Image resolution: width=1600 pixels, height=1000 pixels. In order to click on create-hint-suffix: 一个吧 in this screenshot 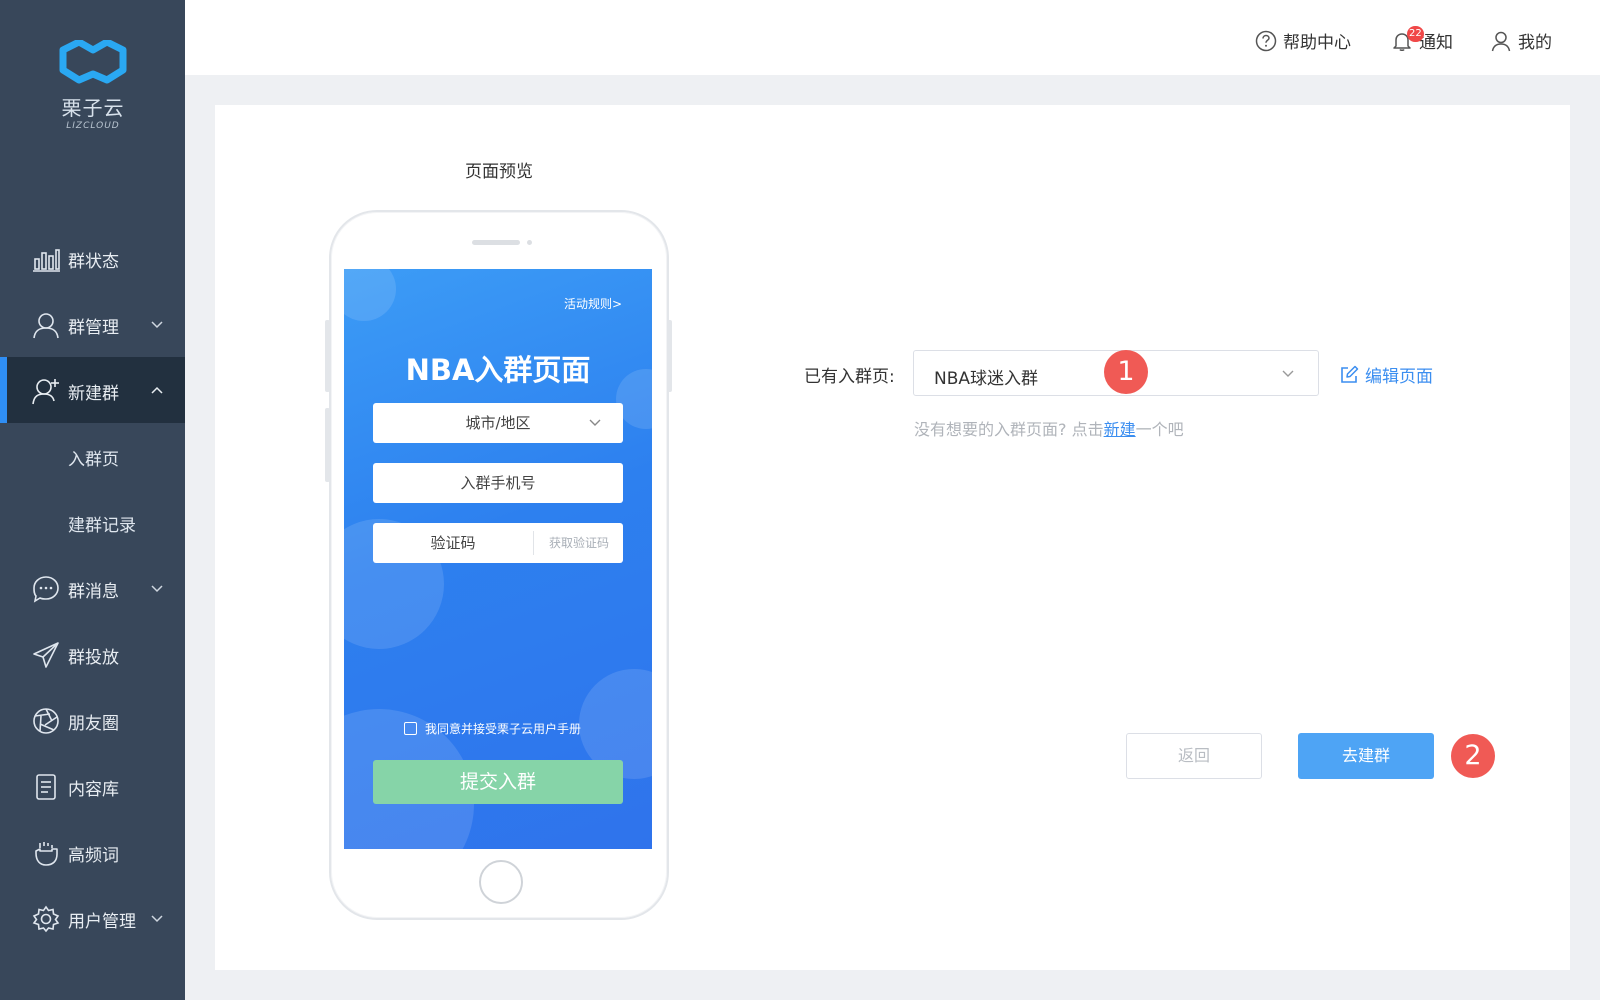, I will do `click(1159, 429)`.